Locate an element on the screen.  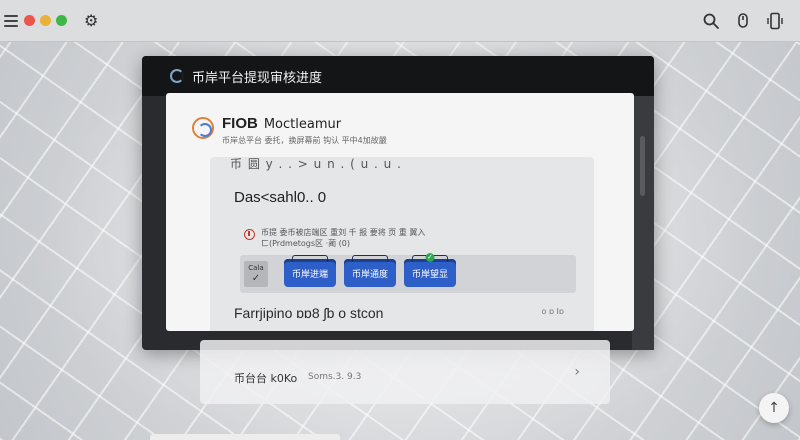
list-item: 币台台 k0Ko Soms.3. 9.3 › is located at coordinates (405, 372).